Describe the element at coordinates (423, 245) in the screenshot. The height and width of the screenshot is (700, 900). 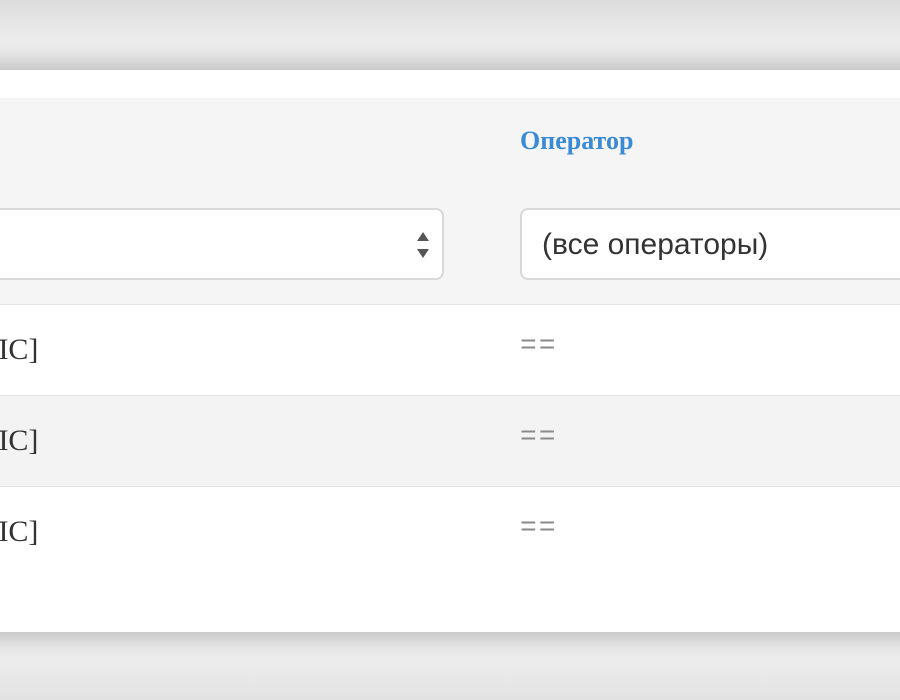
I see `updown-arrows-icon` at that location.